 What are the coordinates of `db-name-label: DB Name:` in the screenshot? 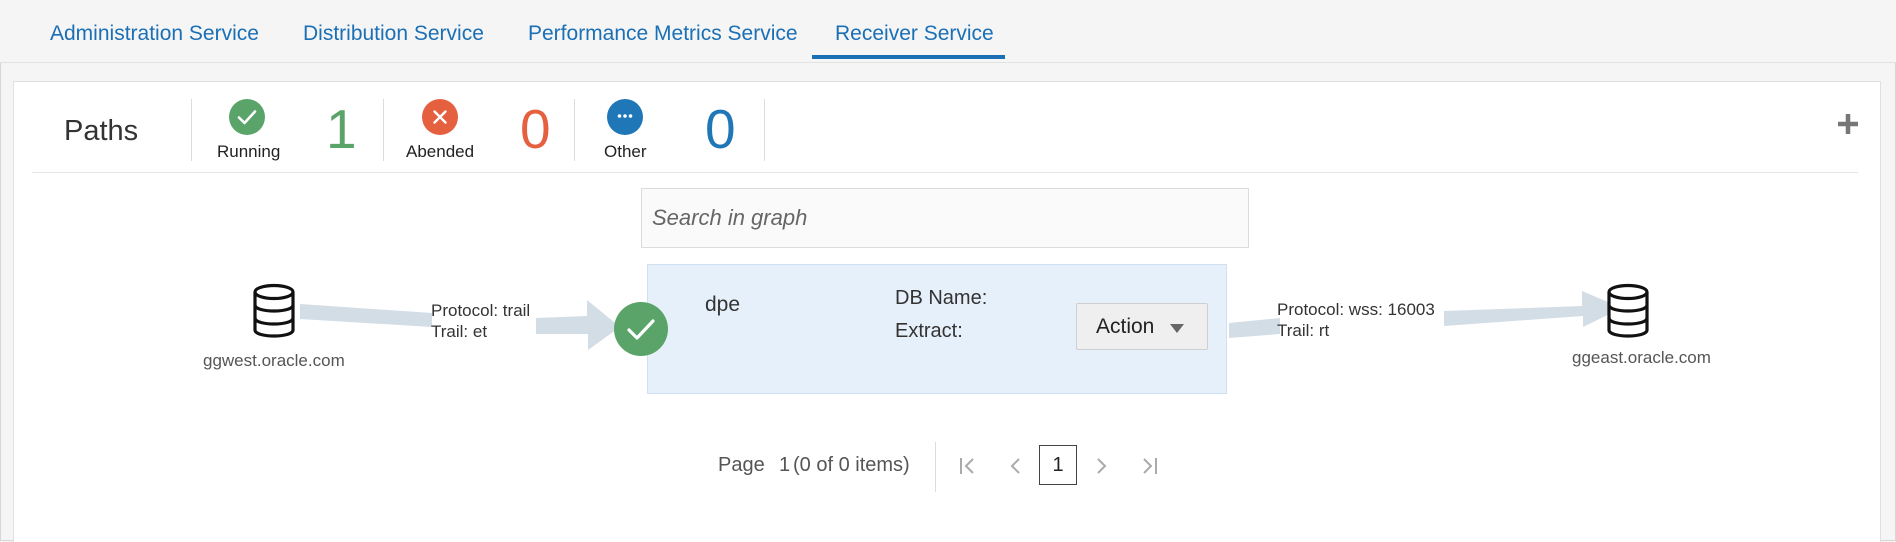 It's located at (941, 298).